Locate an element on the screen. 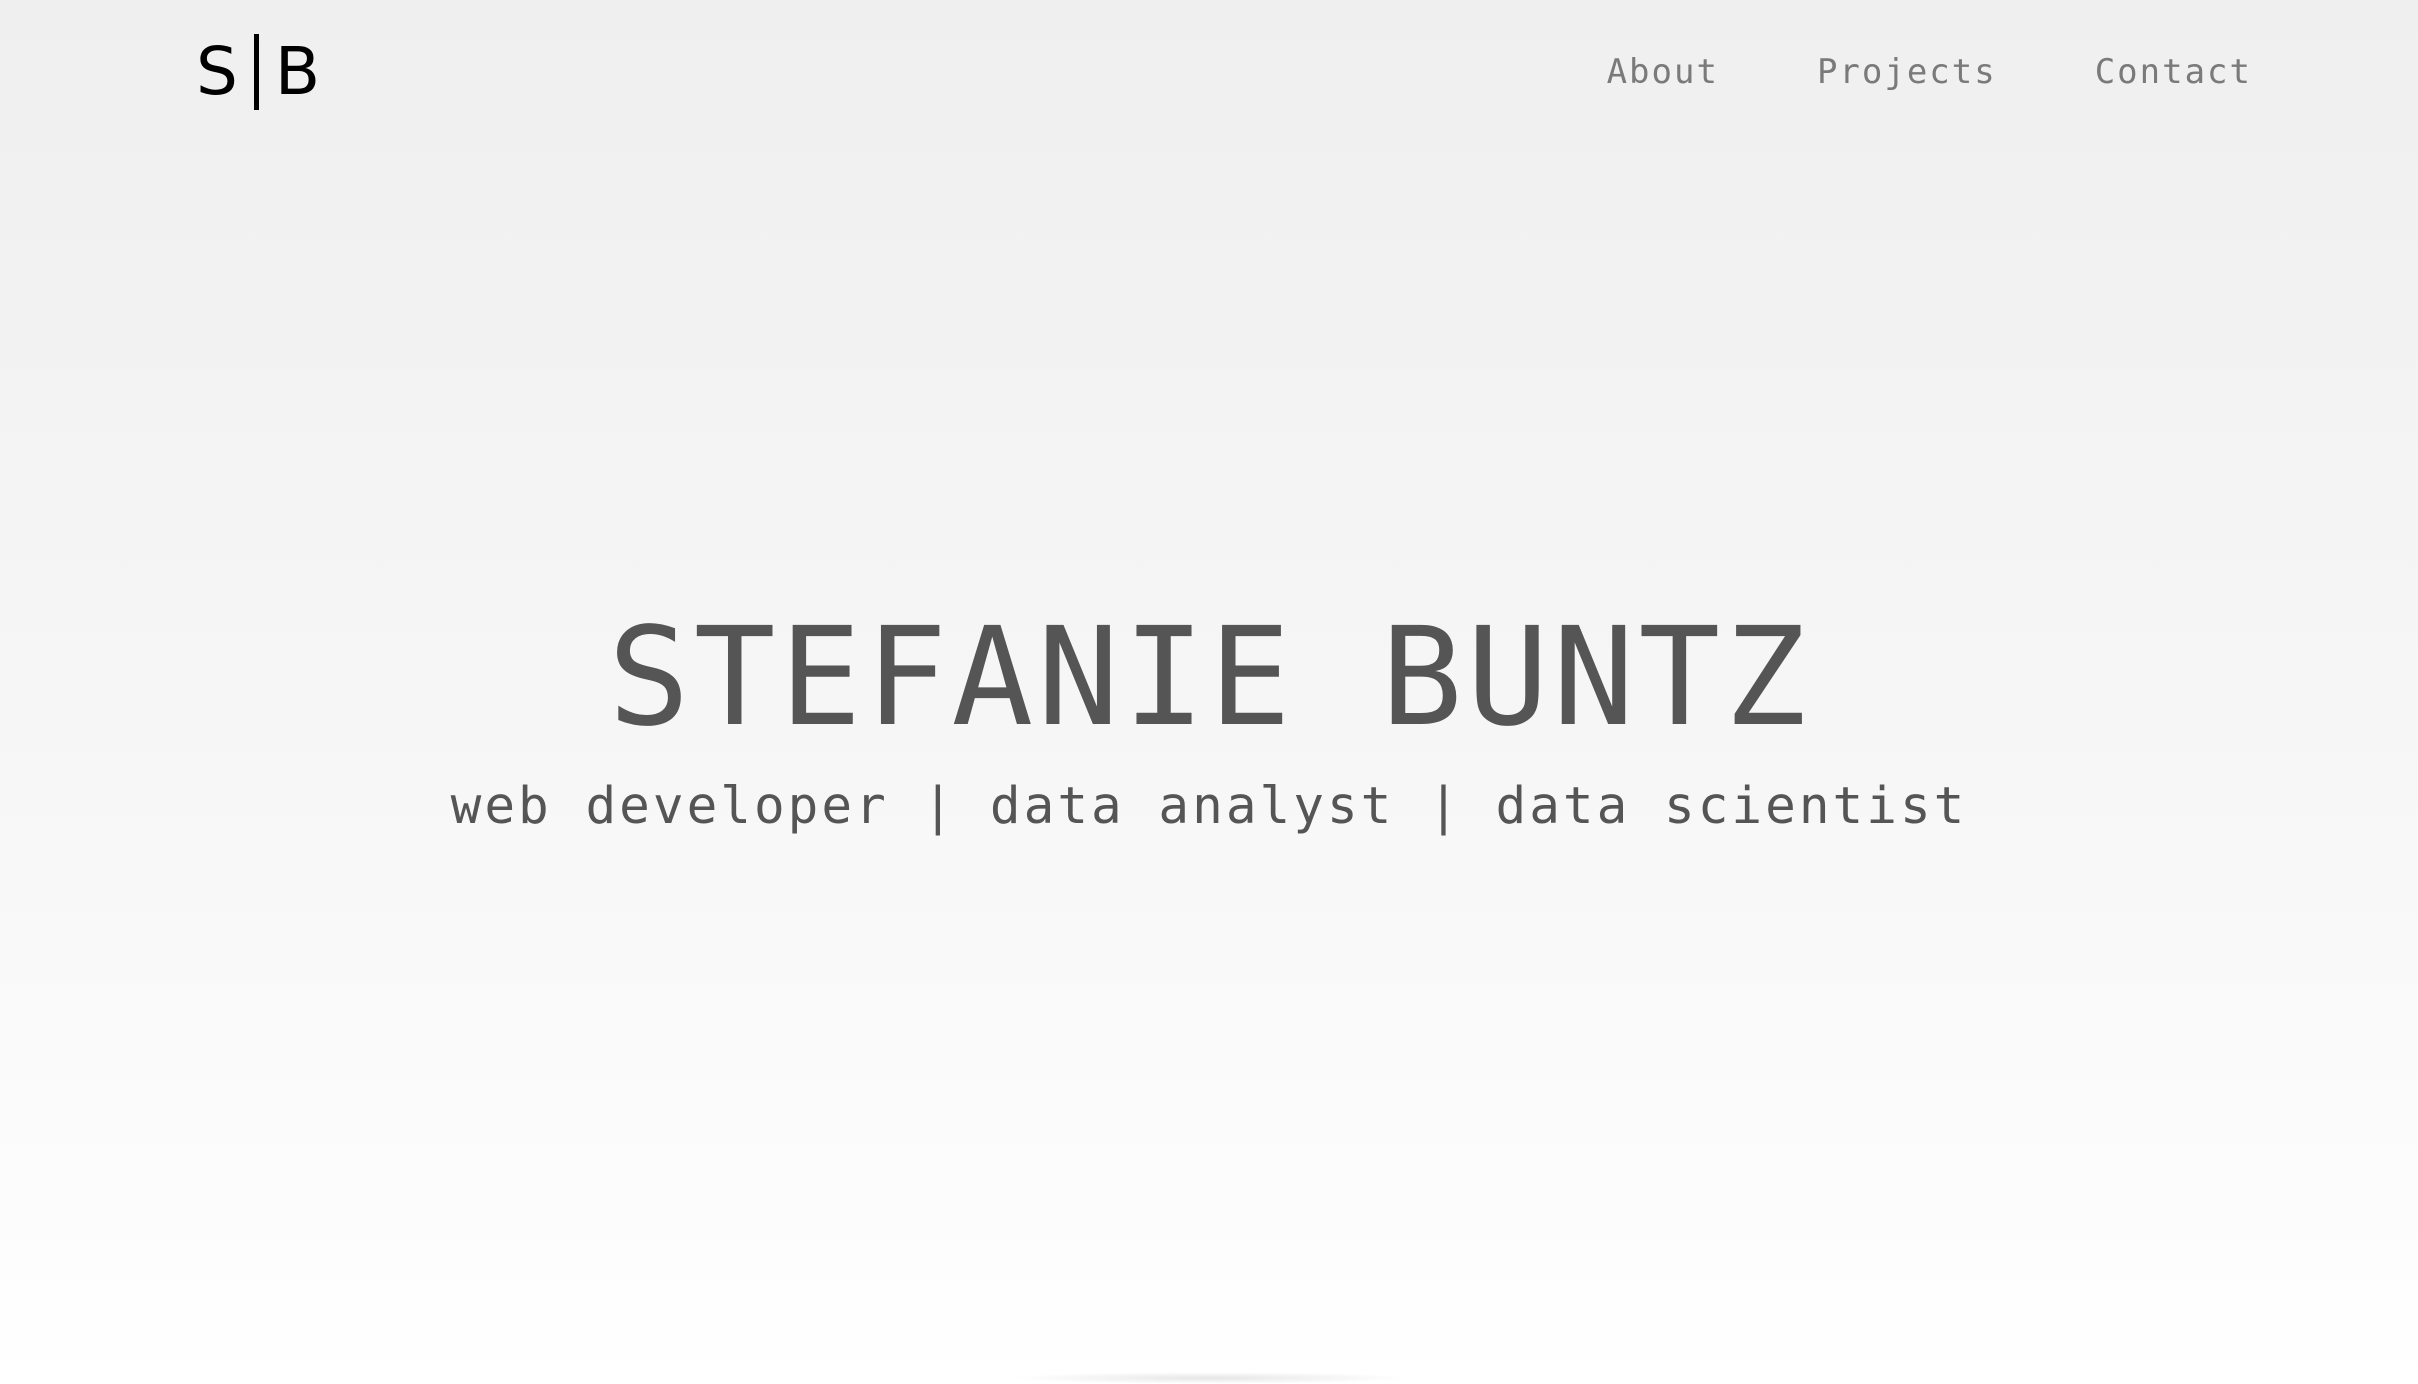  hero-name: STEFANIE BUNTZ is located at coordinates (1209, 678).